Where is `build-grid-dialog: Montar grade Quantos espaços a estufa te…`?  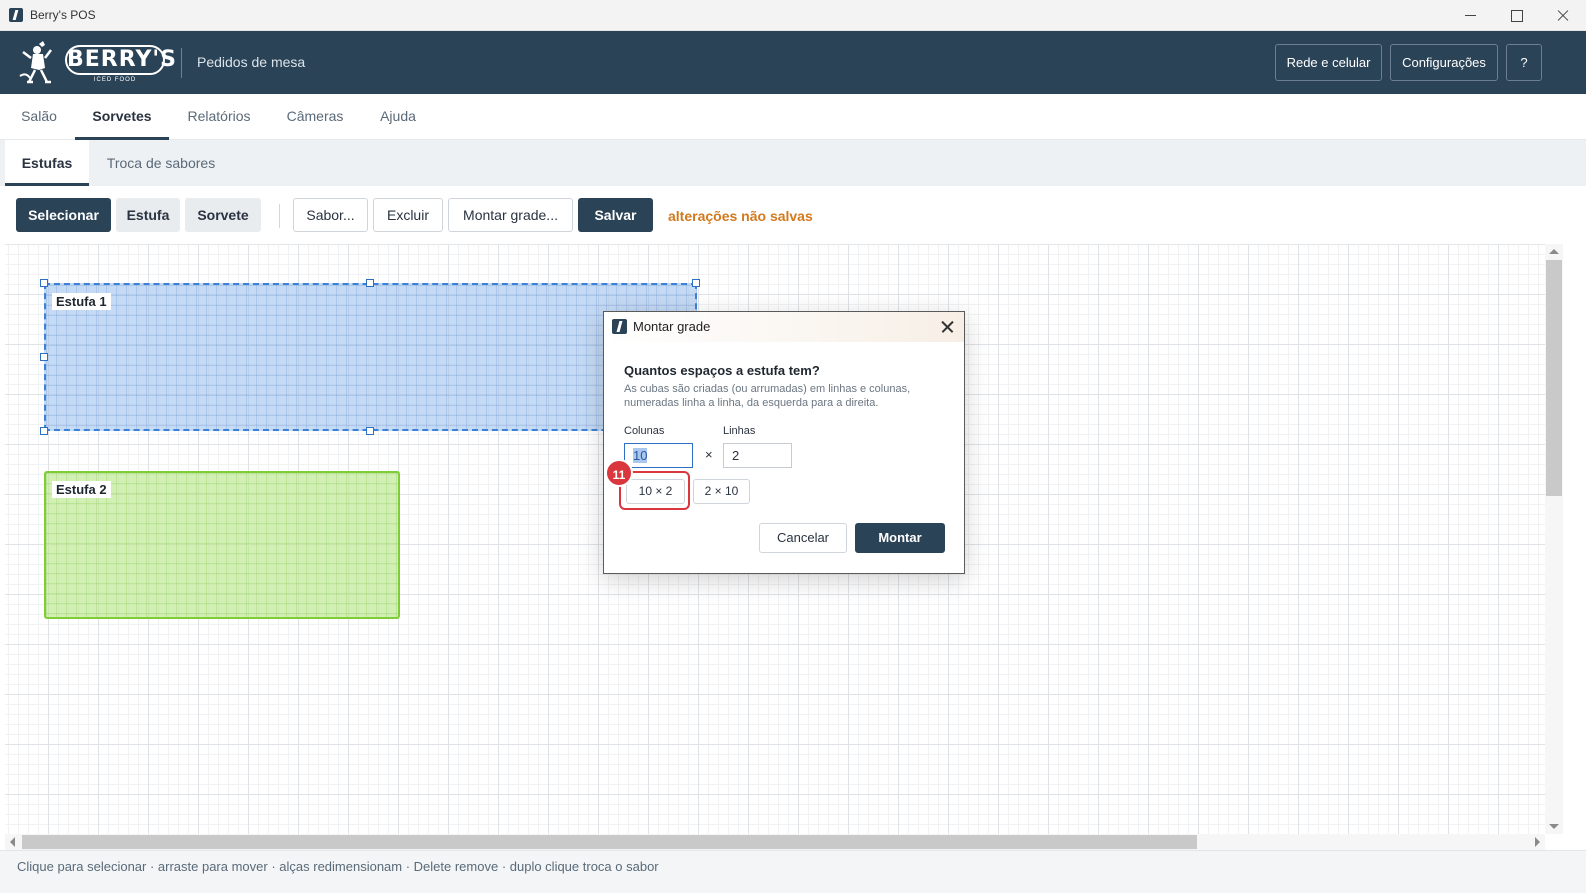
build-grid-dialog: Montar grade Quantos espaços a estufa te… is located at coordinates (784, 442).